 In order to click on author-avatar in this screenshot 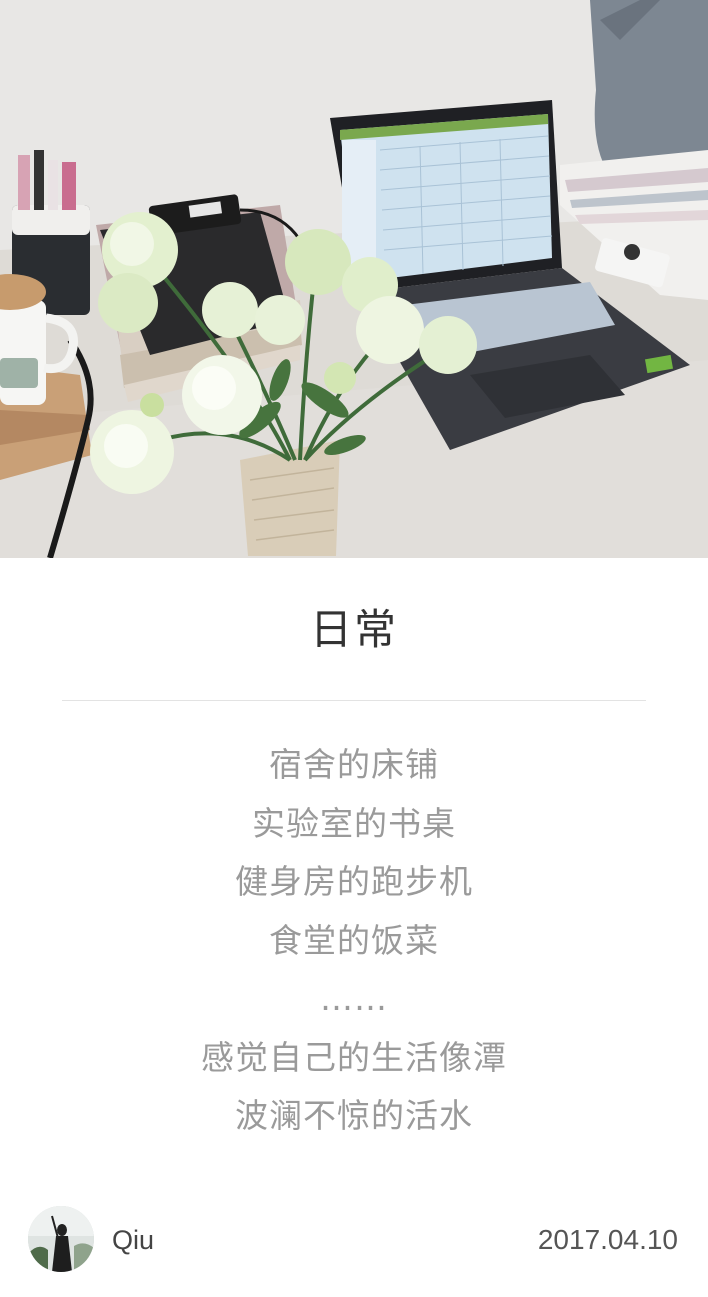, I will do `click(61, 1239)`.